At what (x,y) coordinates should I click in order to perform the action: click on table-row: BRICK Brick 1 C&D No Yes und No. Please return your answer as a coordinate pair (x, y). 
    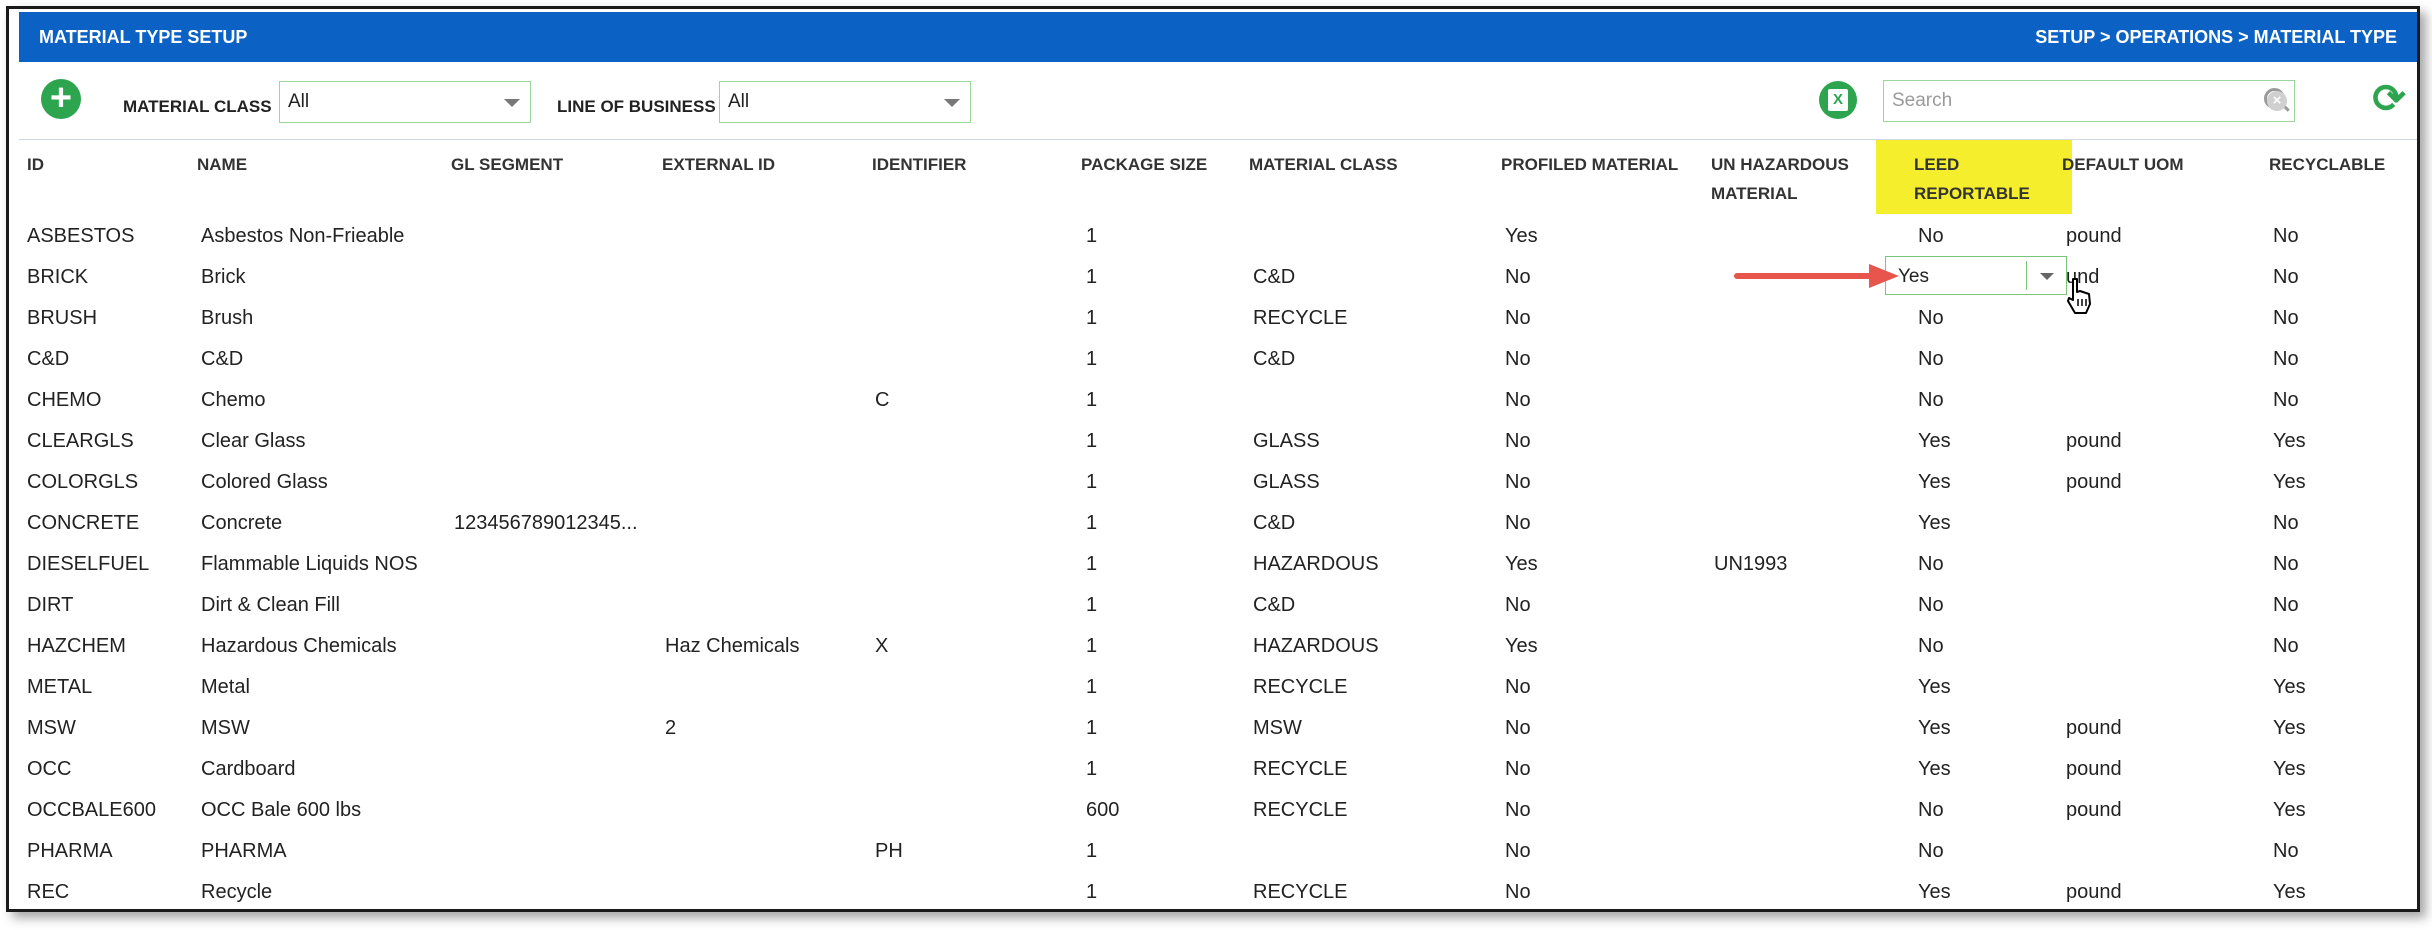
    Looking at the image, I should click on (1218, 276).